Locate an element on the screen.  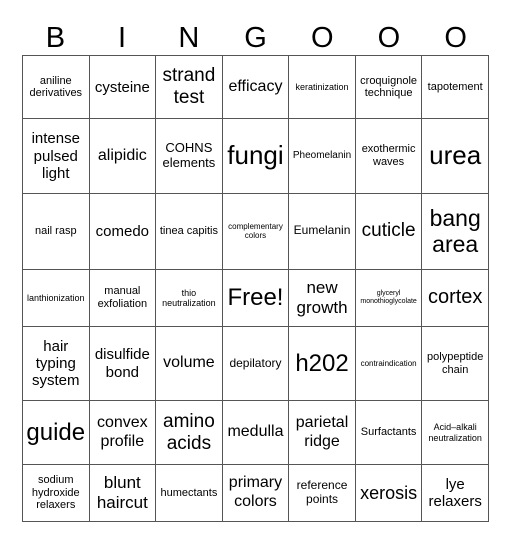
bingo-cell: efficacy is located at coordinates (255, 87).